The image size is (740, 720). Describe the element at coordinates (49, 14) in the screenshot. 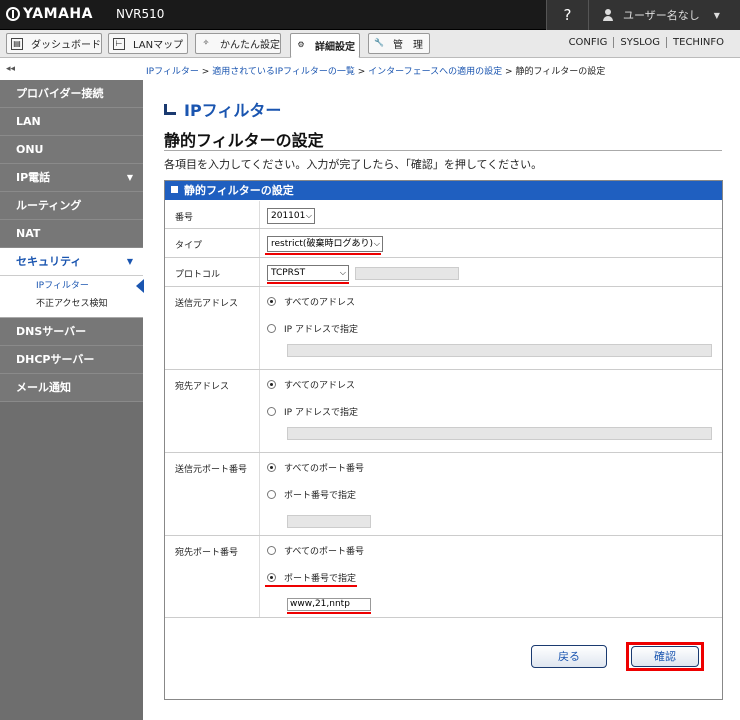

I see `brand-logo: YAMAHA` at that location.